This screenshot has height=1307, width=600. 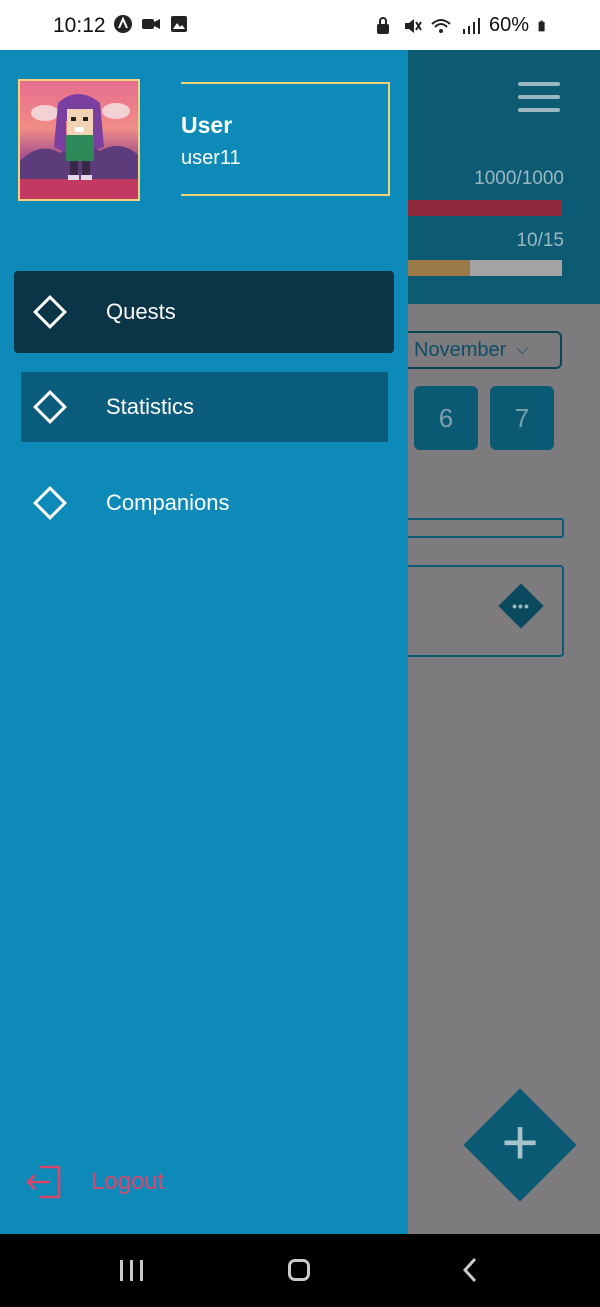 I want to click on menu-item-companions: Companions, so click(x=204, y=503).